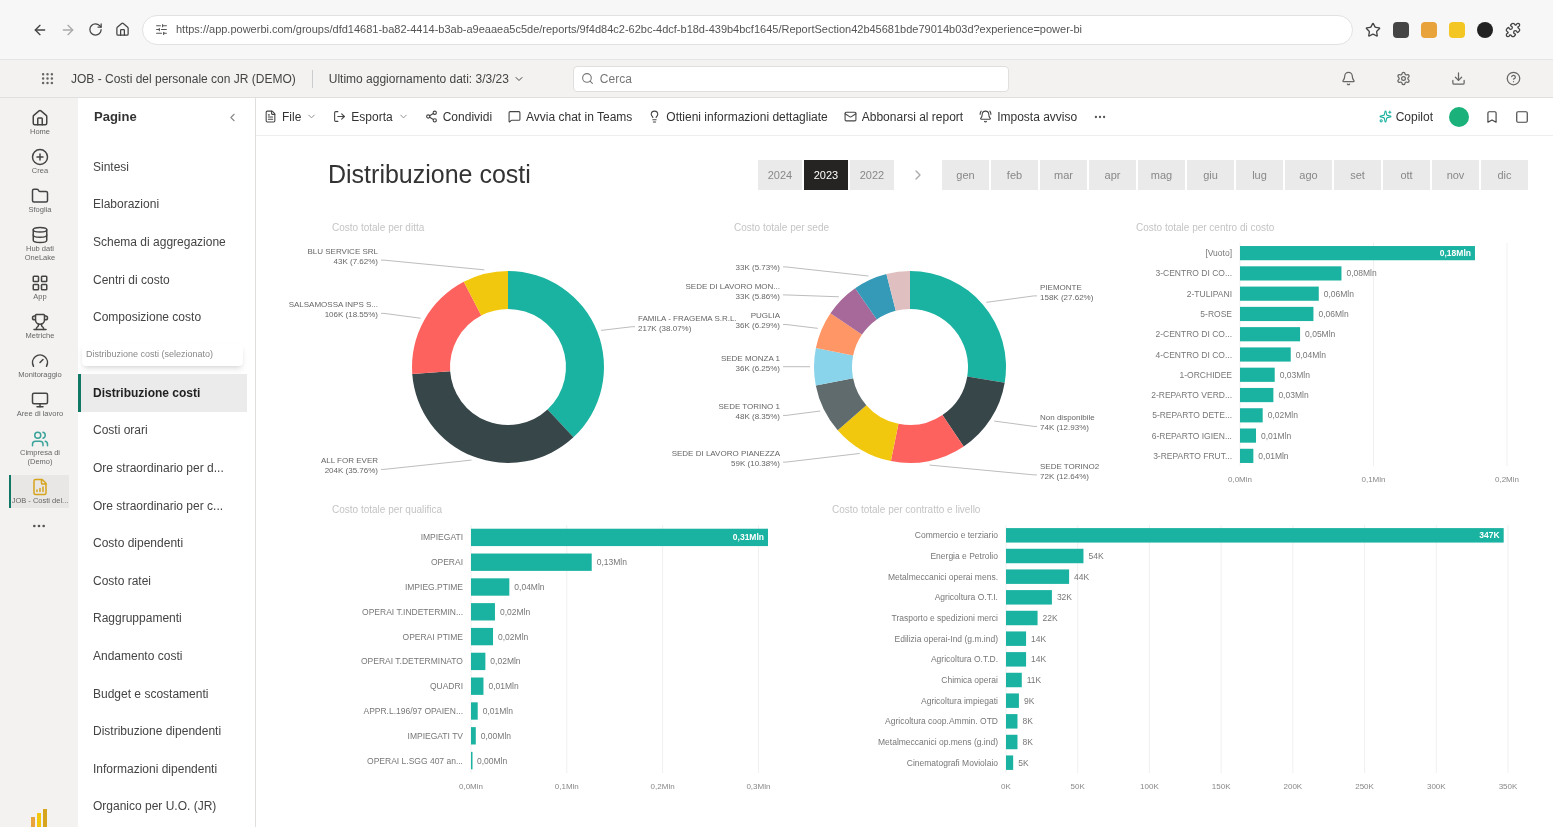 The image size is (1553, 827). I want to click on page-tab: Costi orari, so click(162, 430).